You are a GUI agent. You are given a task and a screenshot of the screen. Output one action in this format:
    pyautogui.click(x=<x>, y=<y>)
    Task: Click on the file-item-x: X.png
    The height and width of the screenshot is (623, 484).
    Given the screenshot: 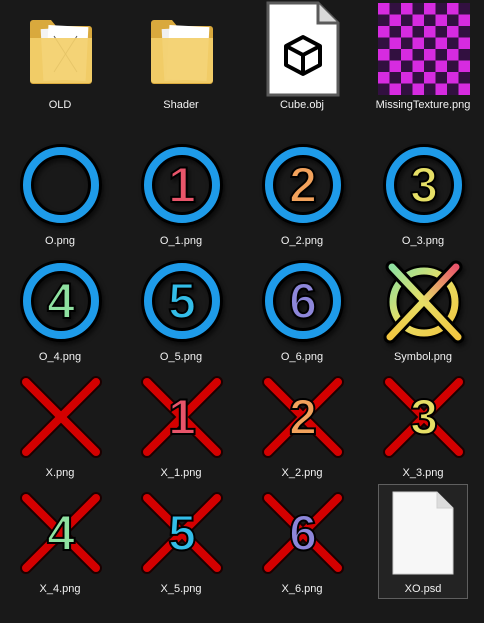 What is the action you would take?
    pyautogui.click(x=60, y=426)
    